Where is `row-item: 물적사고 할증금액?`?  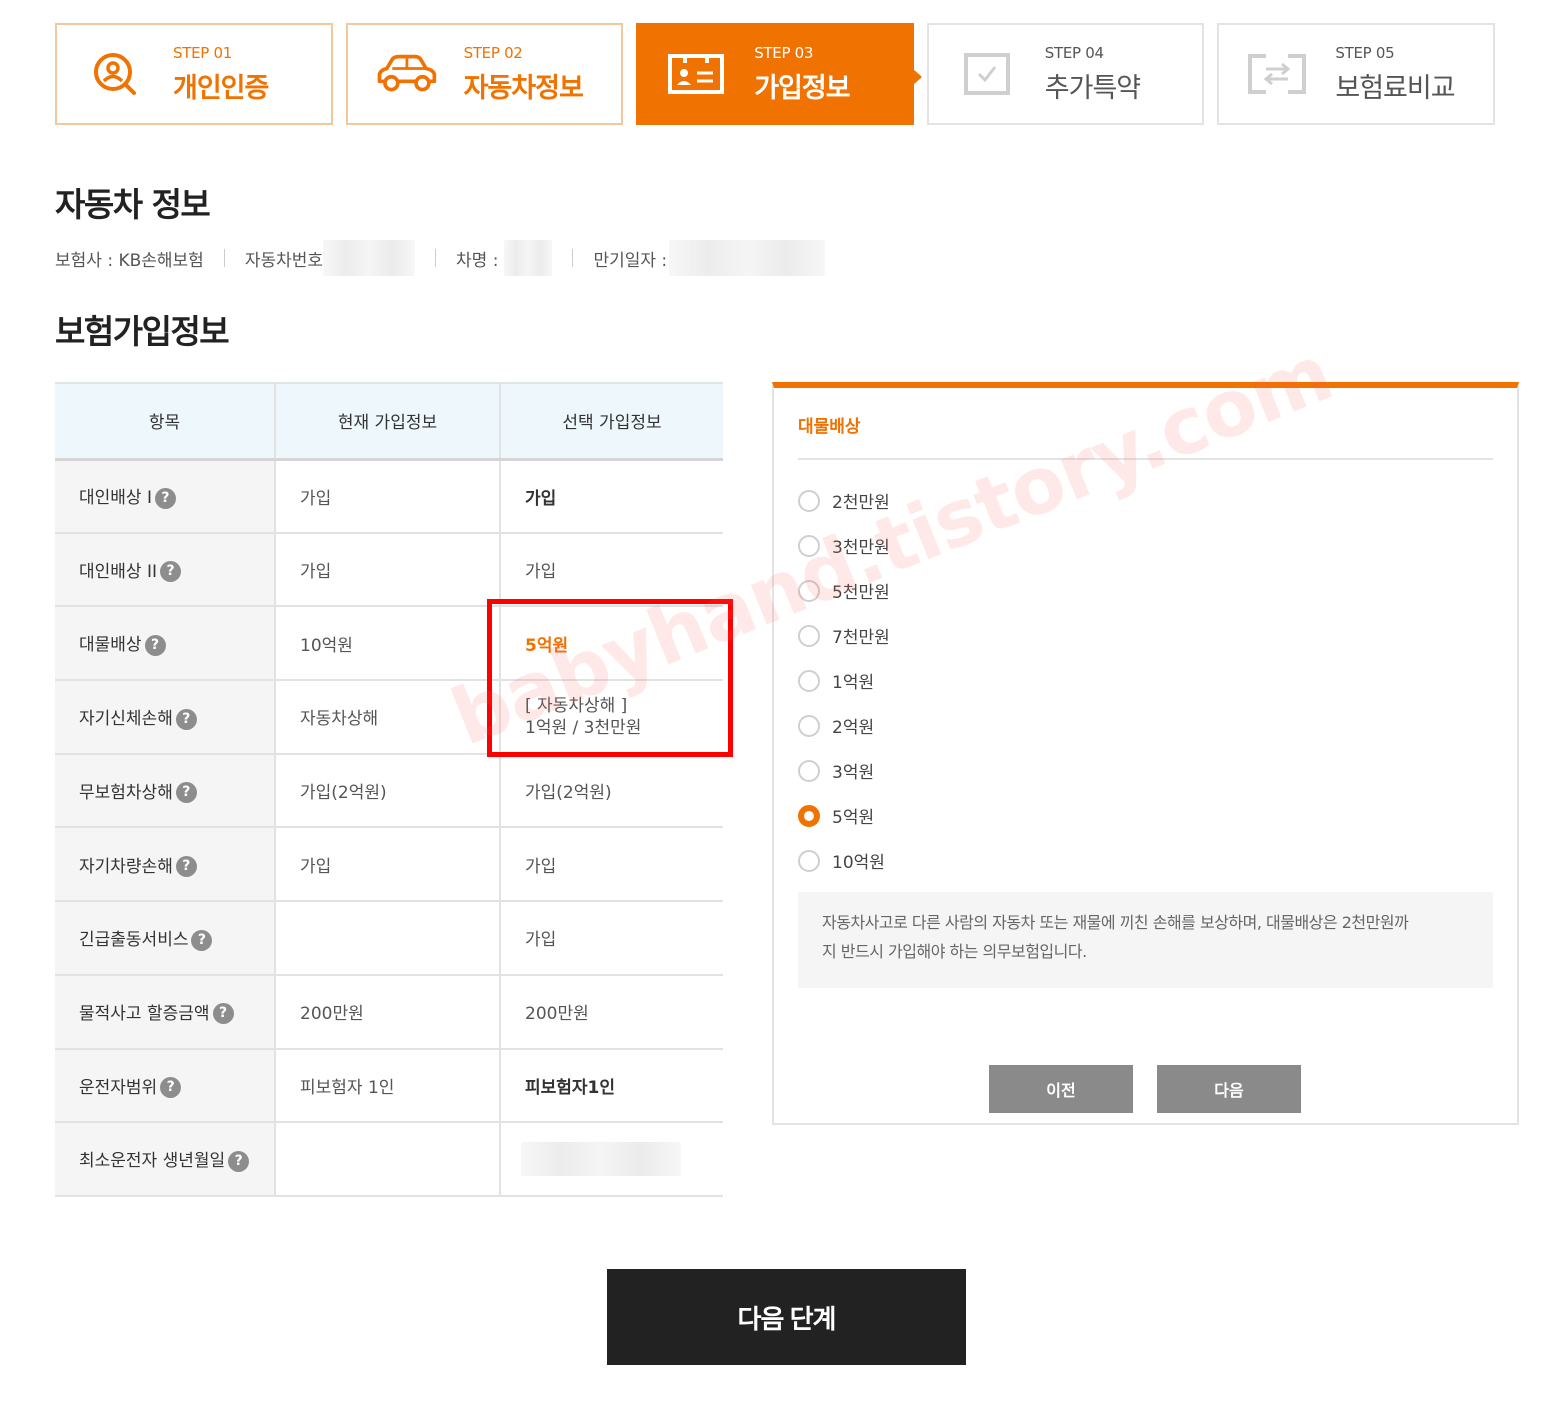 row-item: 물적사고 할증금액? is located at coordinates (165, 1012).